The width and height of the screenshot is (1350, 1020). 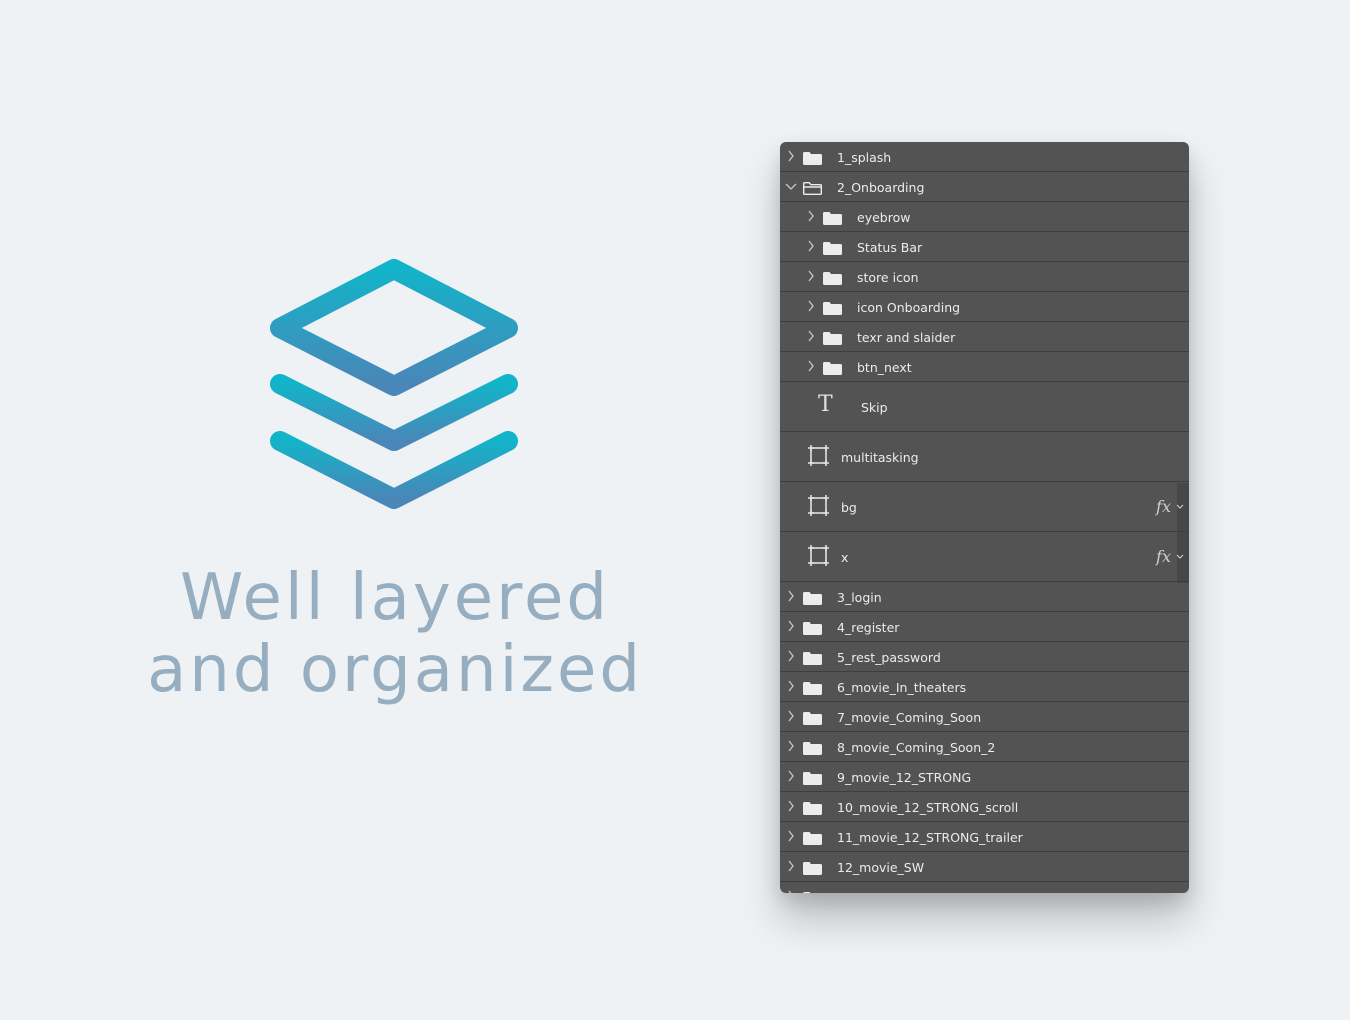 What do you see at coordinates (984, 307) in the screenshot?
I see `layer-row-icon-onboarding: icon Onboarding` at bounding box center [984, 307].